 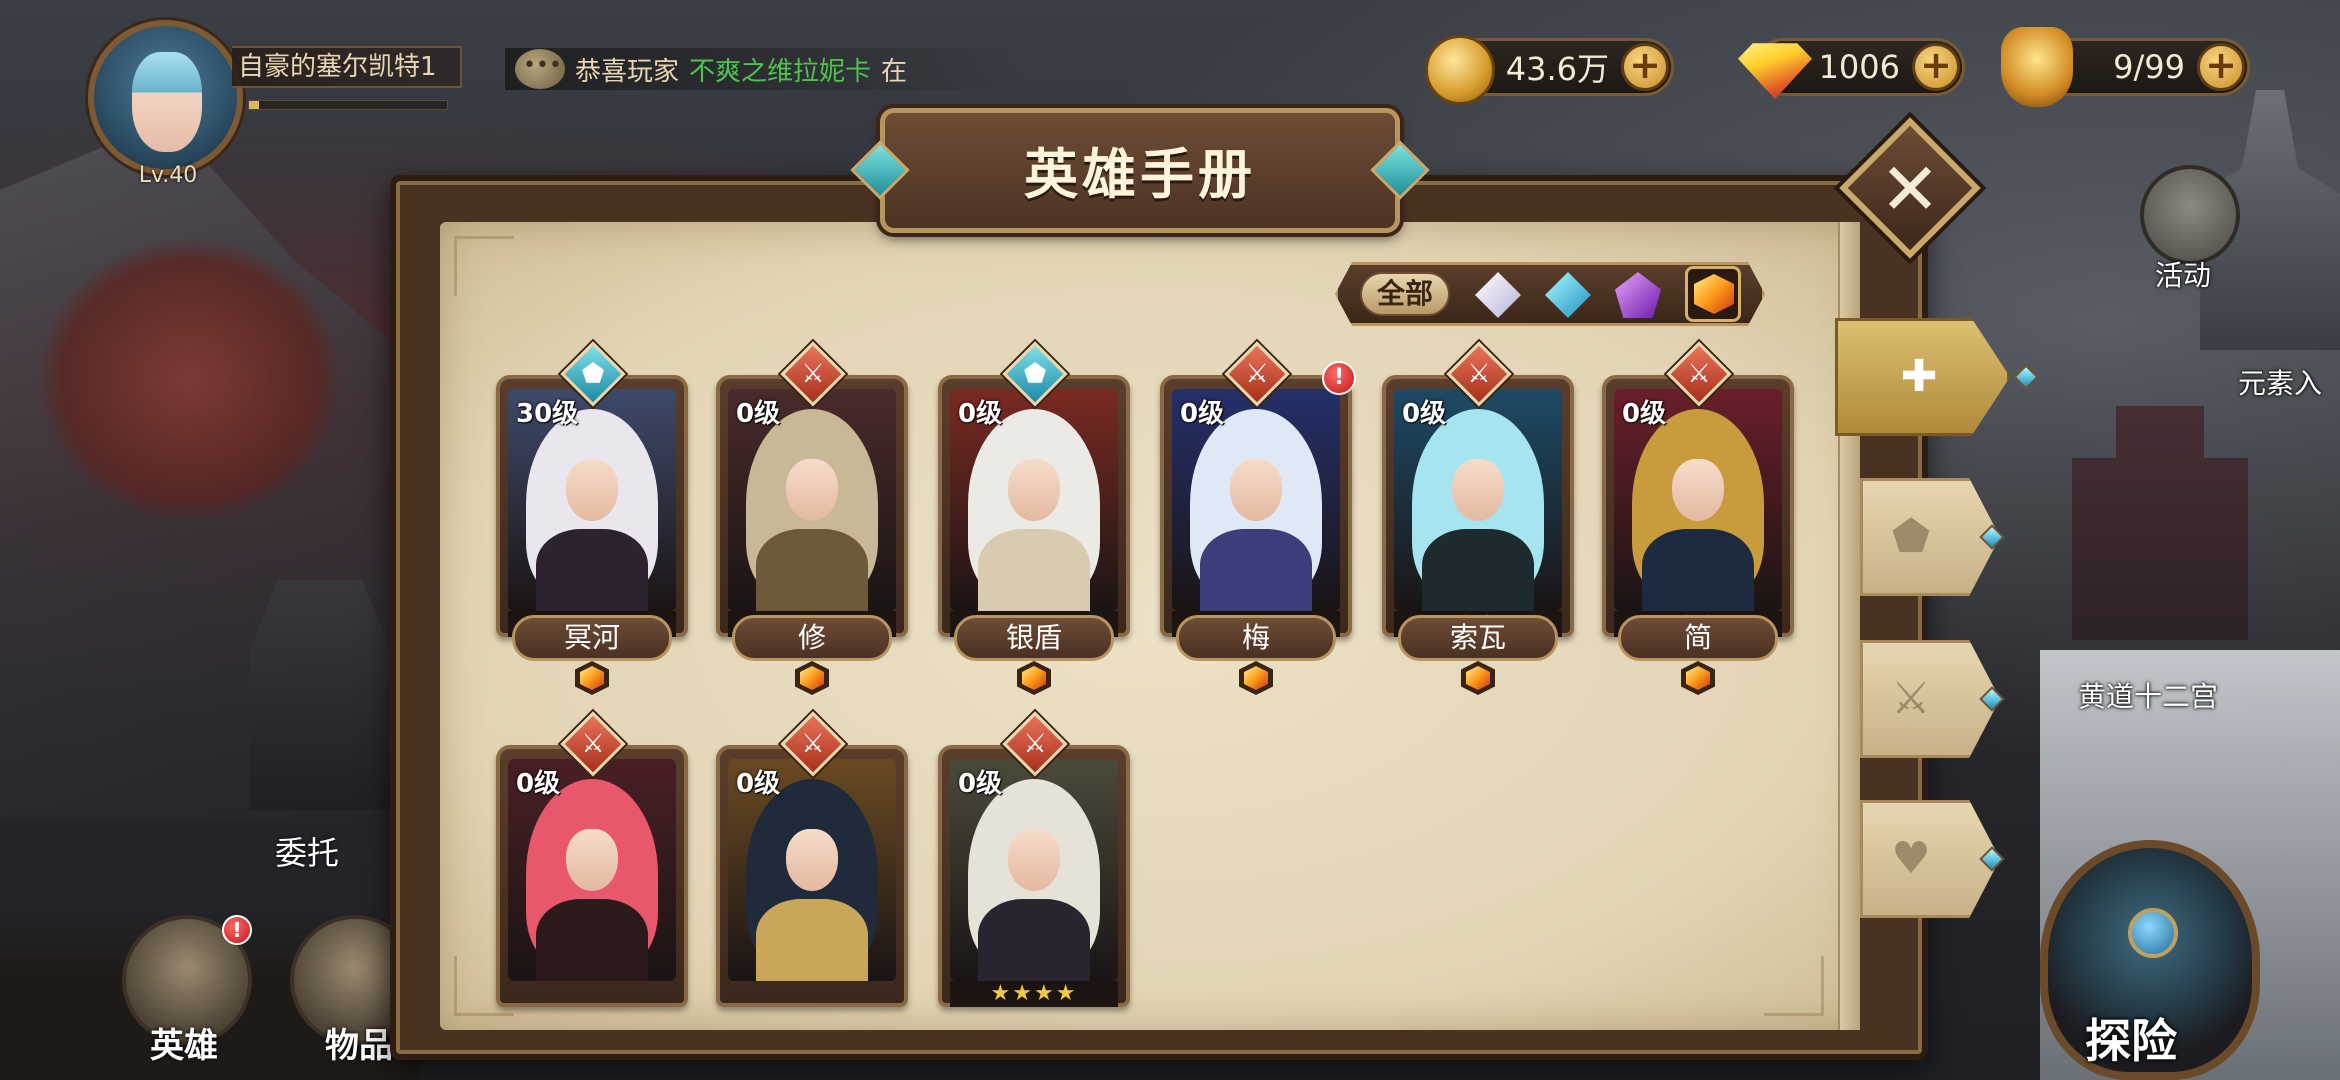 I want to click on nav-heroes-label: 英雄, so click(x=184, y=1042).